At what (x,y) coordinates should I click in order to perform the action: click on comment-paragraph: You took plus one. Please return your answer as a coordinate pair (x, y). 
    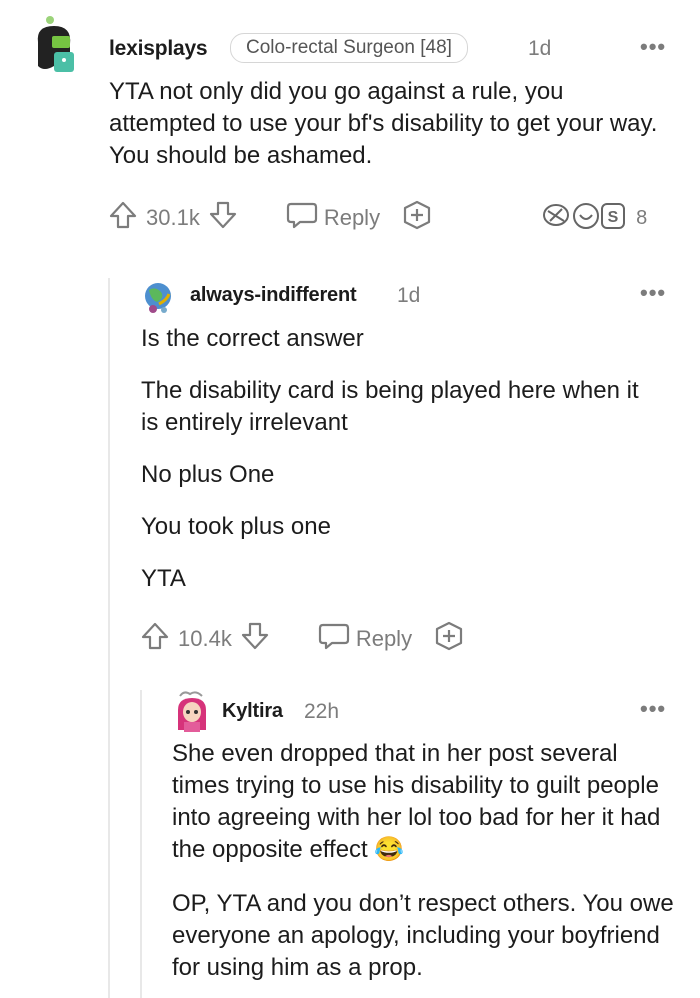
    Looking at the image, I should click on (236, 526).